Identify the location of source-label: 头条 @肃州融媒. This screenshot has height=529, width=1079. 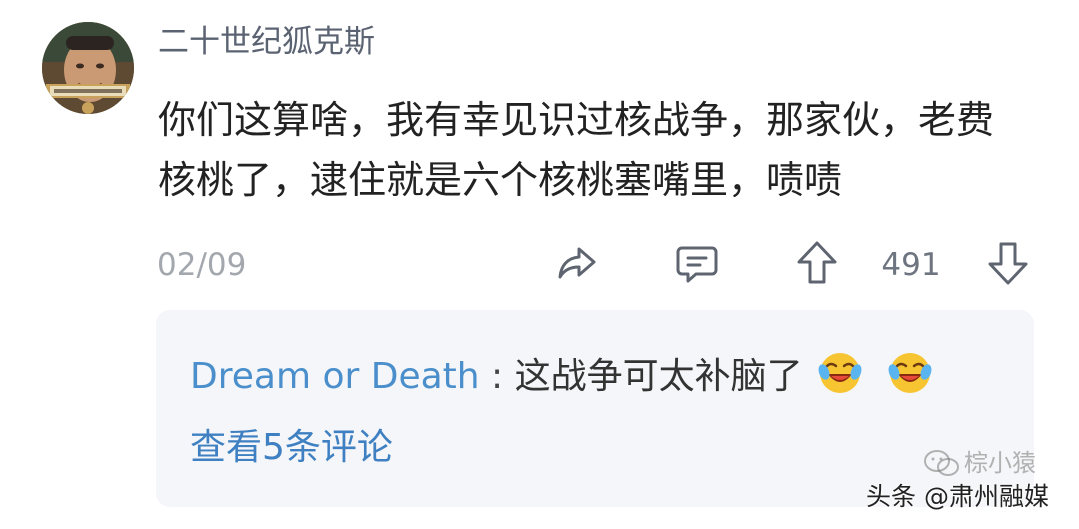
(957, 496).